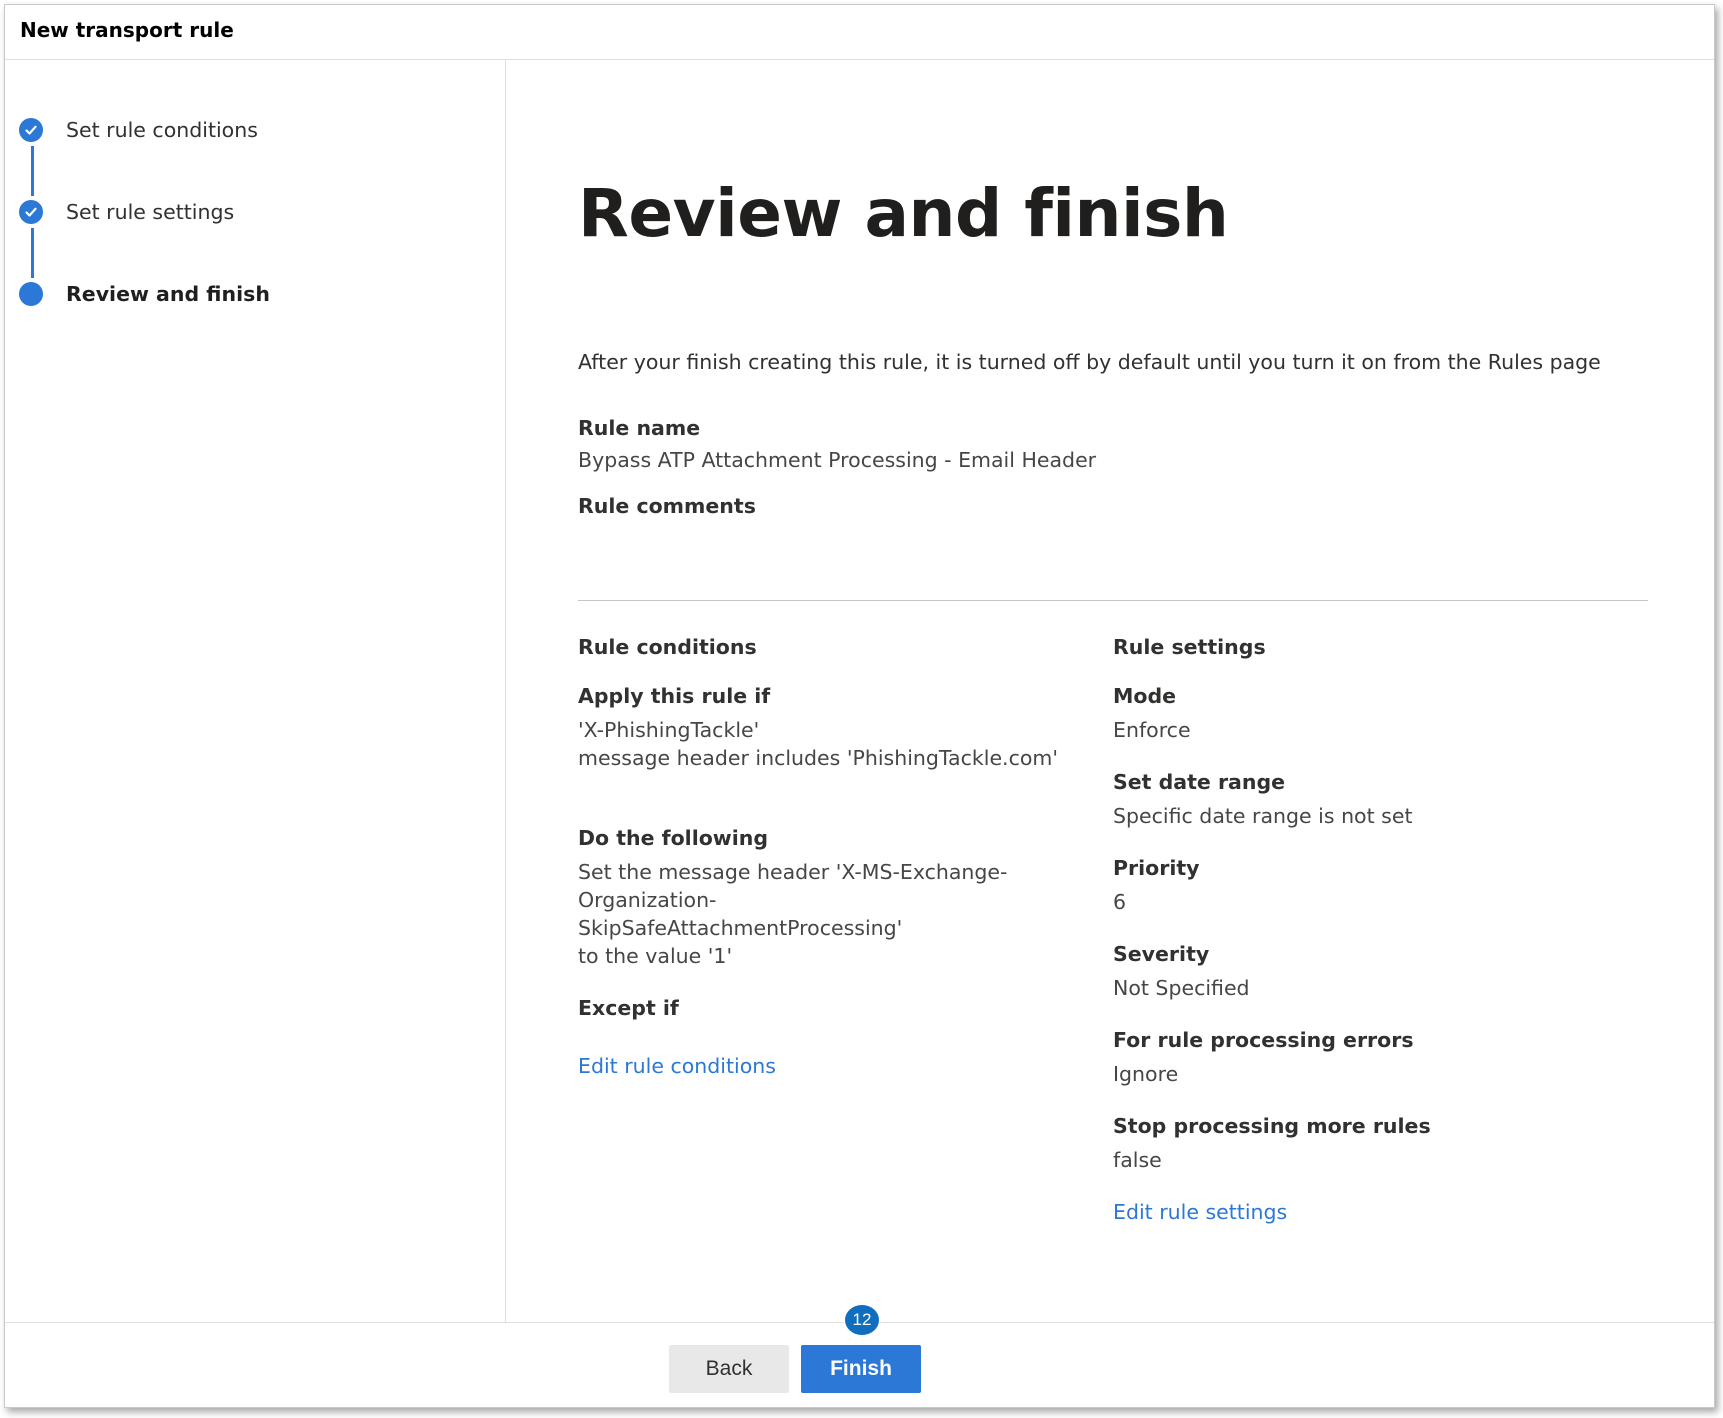  I want to click on rule-conditions-heading: Rule conditions, so click(667, 647).